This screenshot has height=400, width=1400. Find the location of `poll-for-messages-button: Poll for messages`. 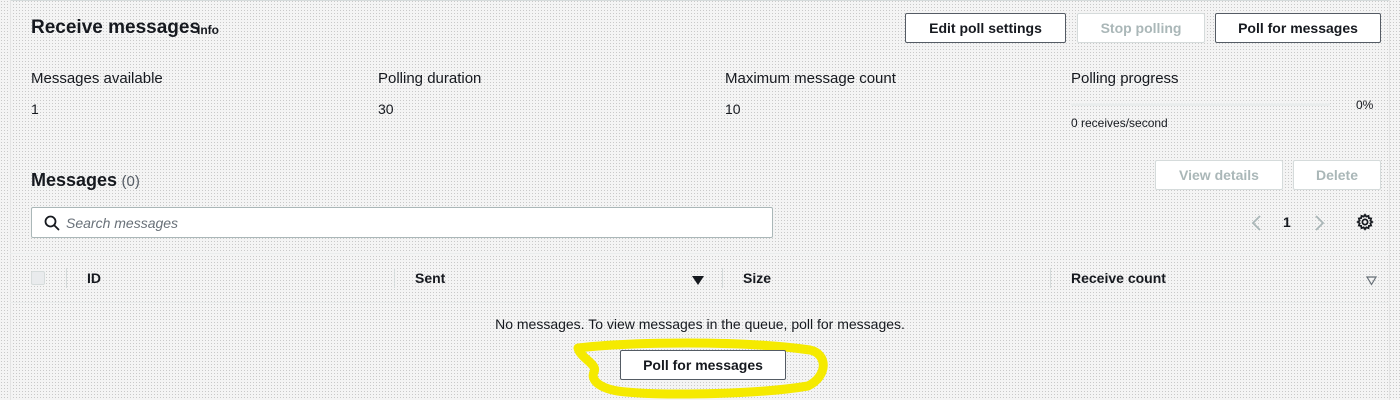

poll-for-messages-button: Poll for messages is located at coordinates (1298, 28).